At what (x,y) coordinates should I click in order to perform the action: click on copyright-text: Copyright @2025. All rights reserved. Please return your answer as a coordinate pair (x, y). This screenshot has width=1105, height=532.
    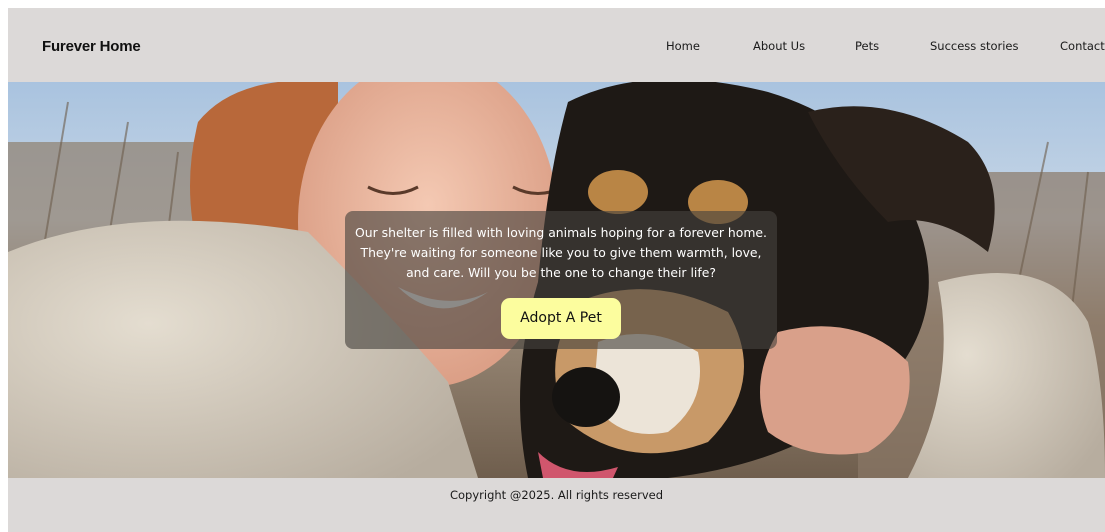
    Looking at the image, I should click on (556, 495).